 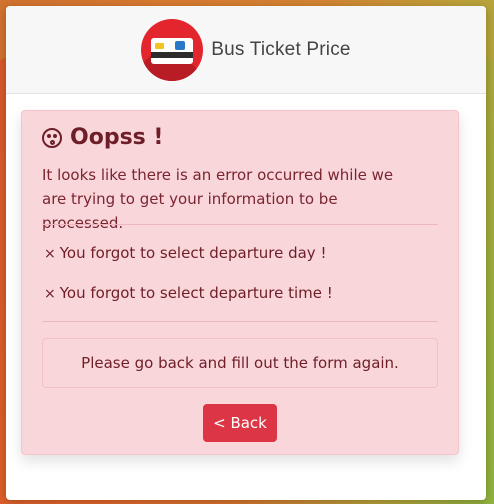 I want to click on error-item: × You forgot to select departure day !, so click(x=185, y=253).